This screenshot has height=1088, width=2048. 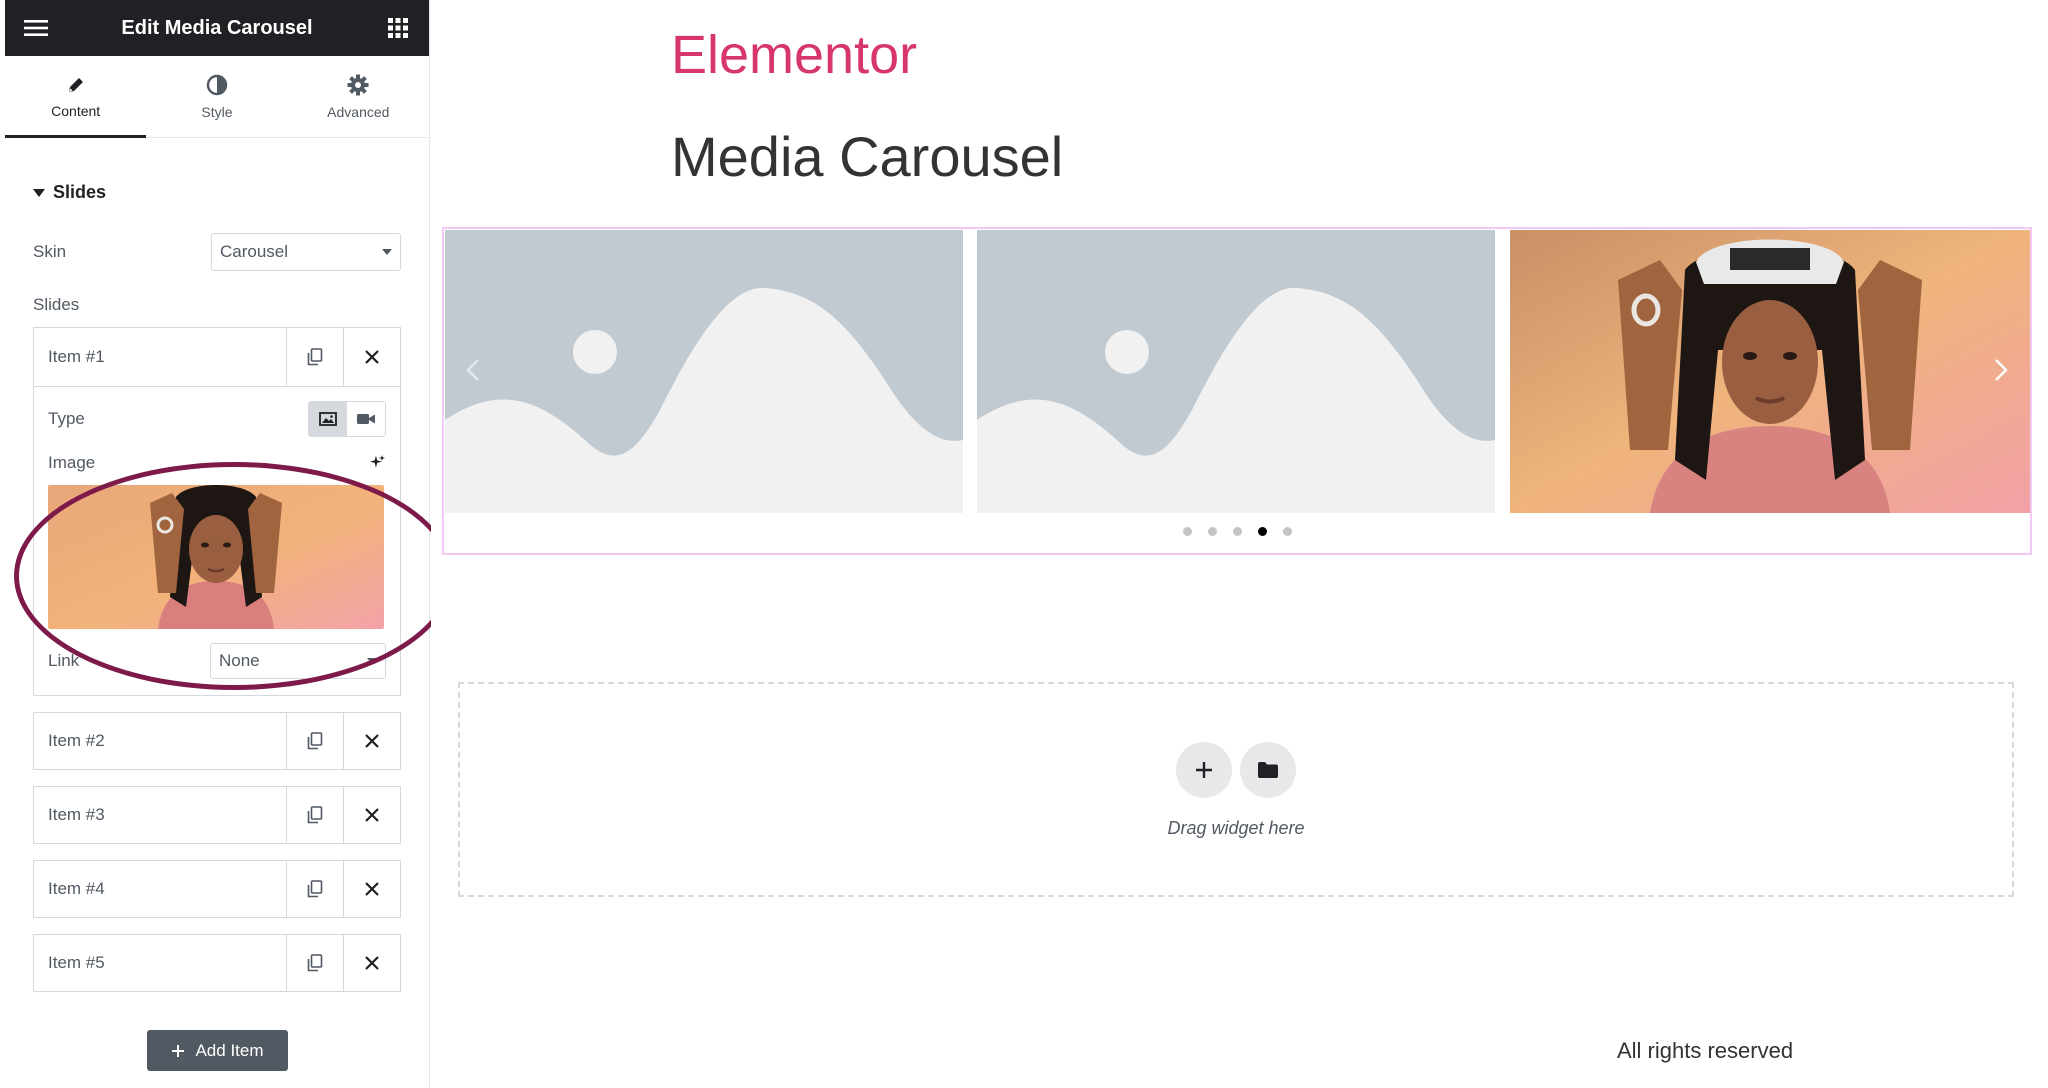 I want to click on skin-control: Skin Carousel, so click(x=217, y=252).